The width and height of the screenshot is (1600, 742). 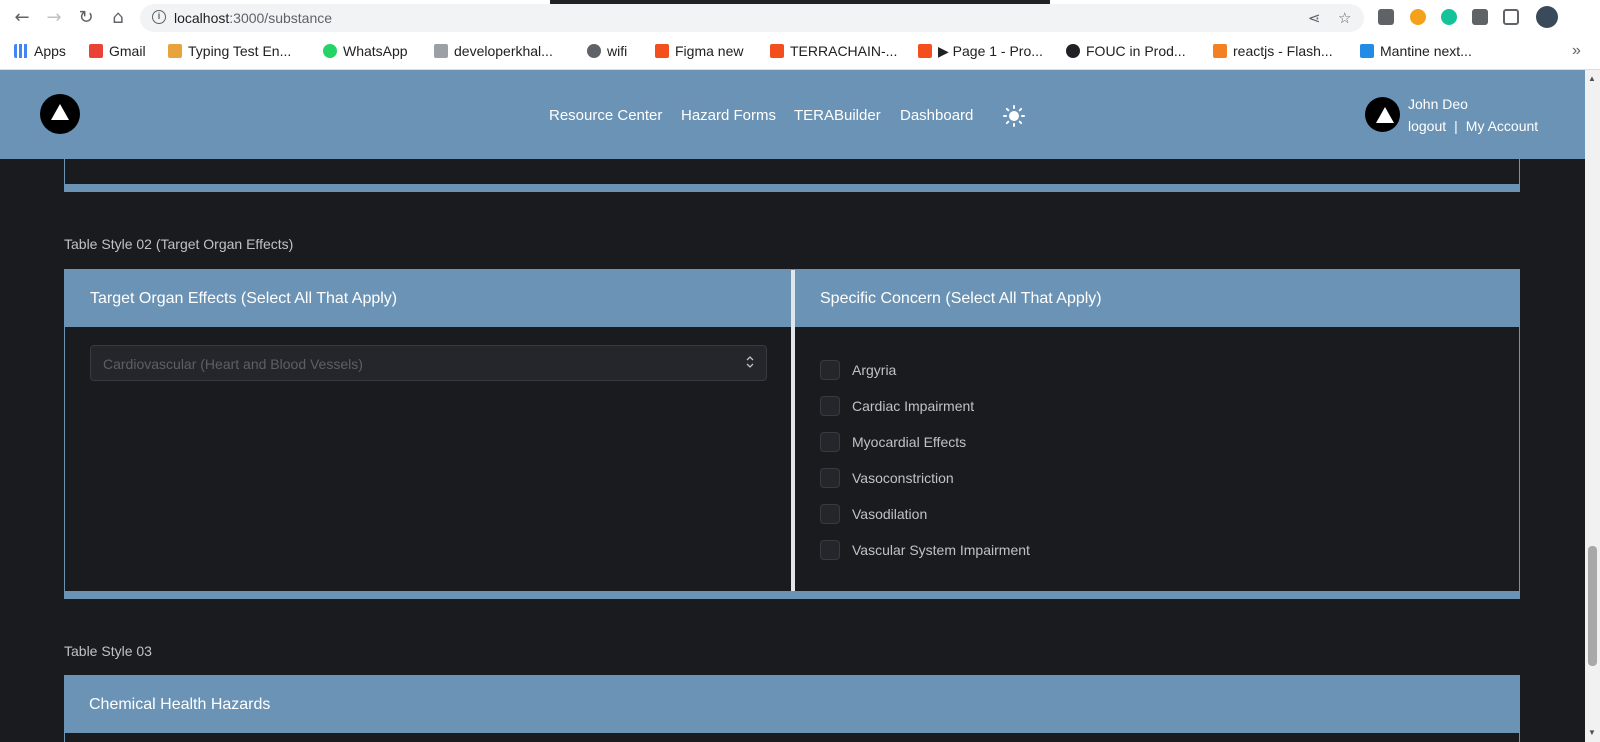 What do you see at coordinates (1547, 17) in the screenshot?
I see `profile-avatar` at bounding box center [1547, 17].